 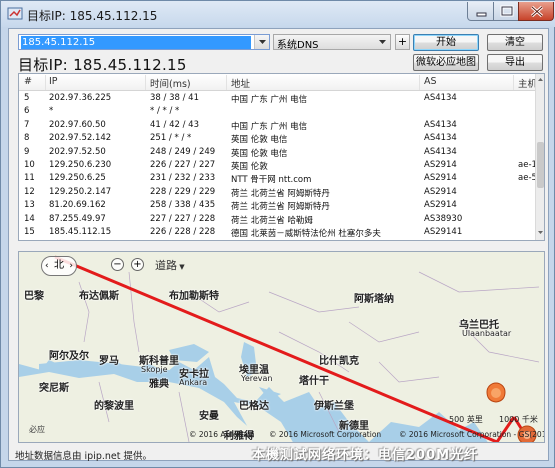 I want to click on table-cell: 英国 伦敦 电信, so click(x=259, y=153).